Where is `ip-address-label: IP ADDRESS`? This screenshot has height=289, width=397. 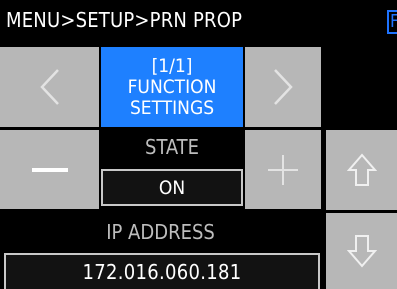
ip-address-label: IP ADDRESS is located at coordinates (160, 232).